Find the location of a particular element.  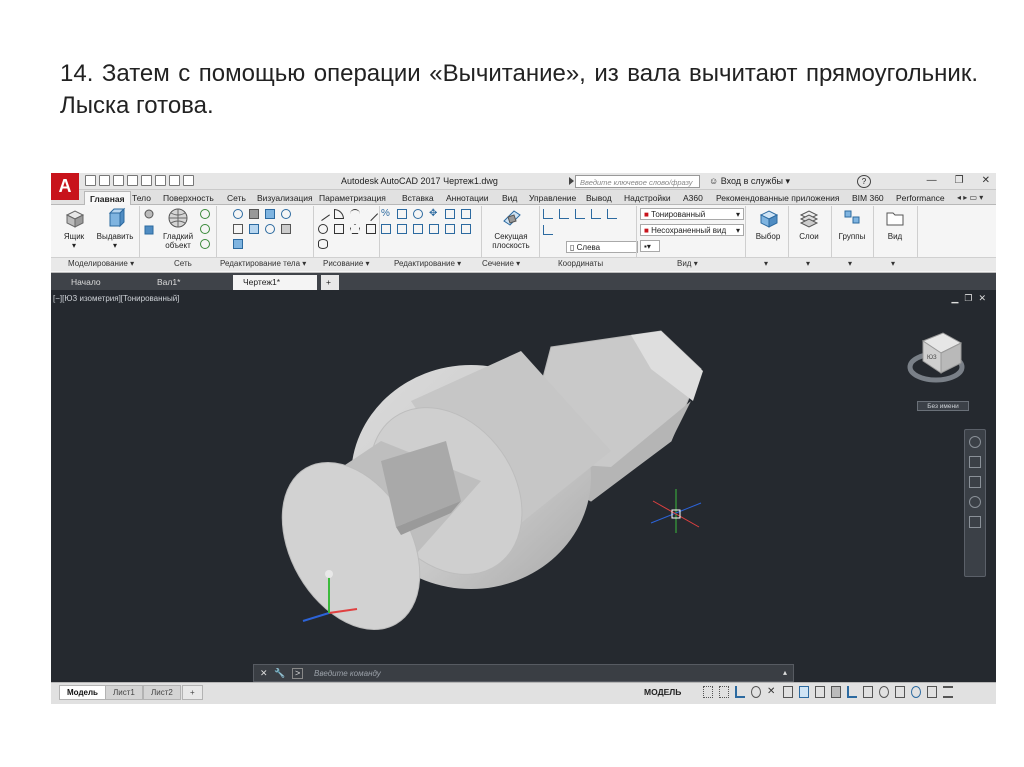

selection-cycling-icon is located at coordinates (836, 692).